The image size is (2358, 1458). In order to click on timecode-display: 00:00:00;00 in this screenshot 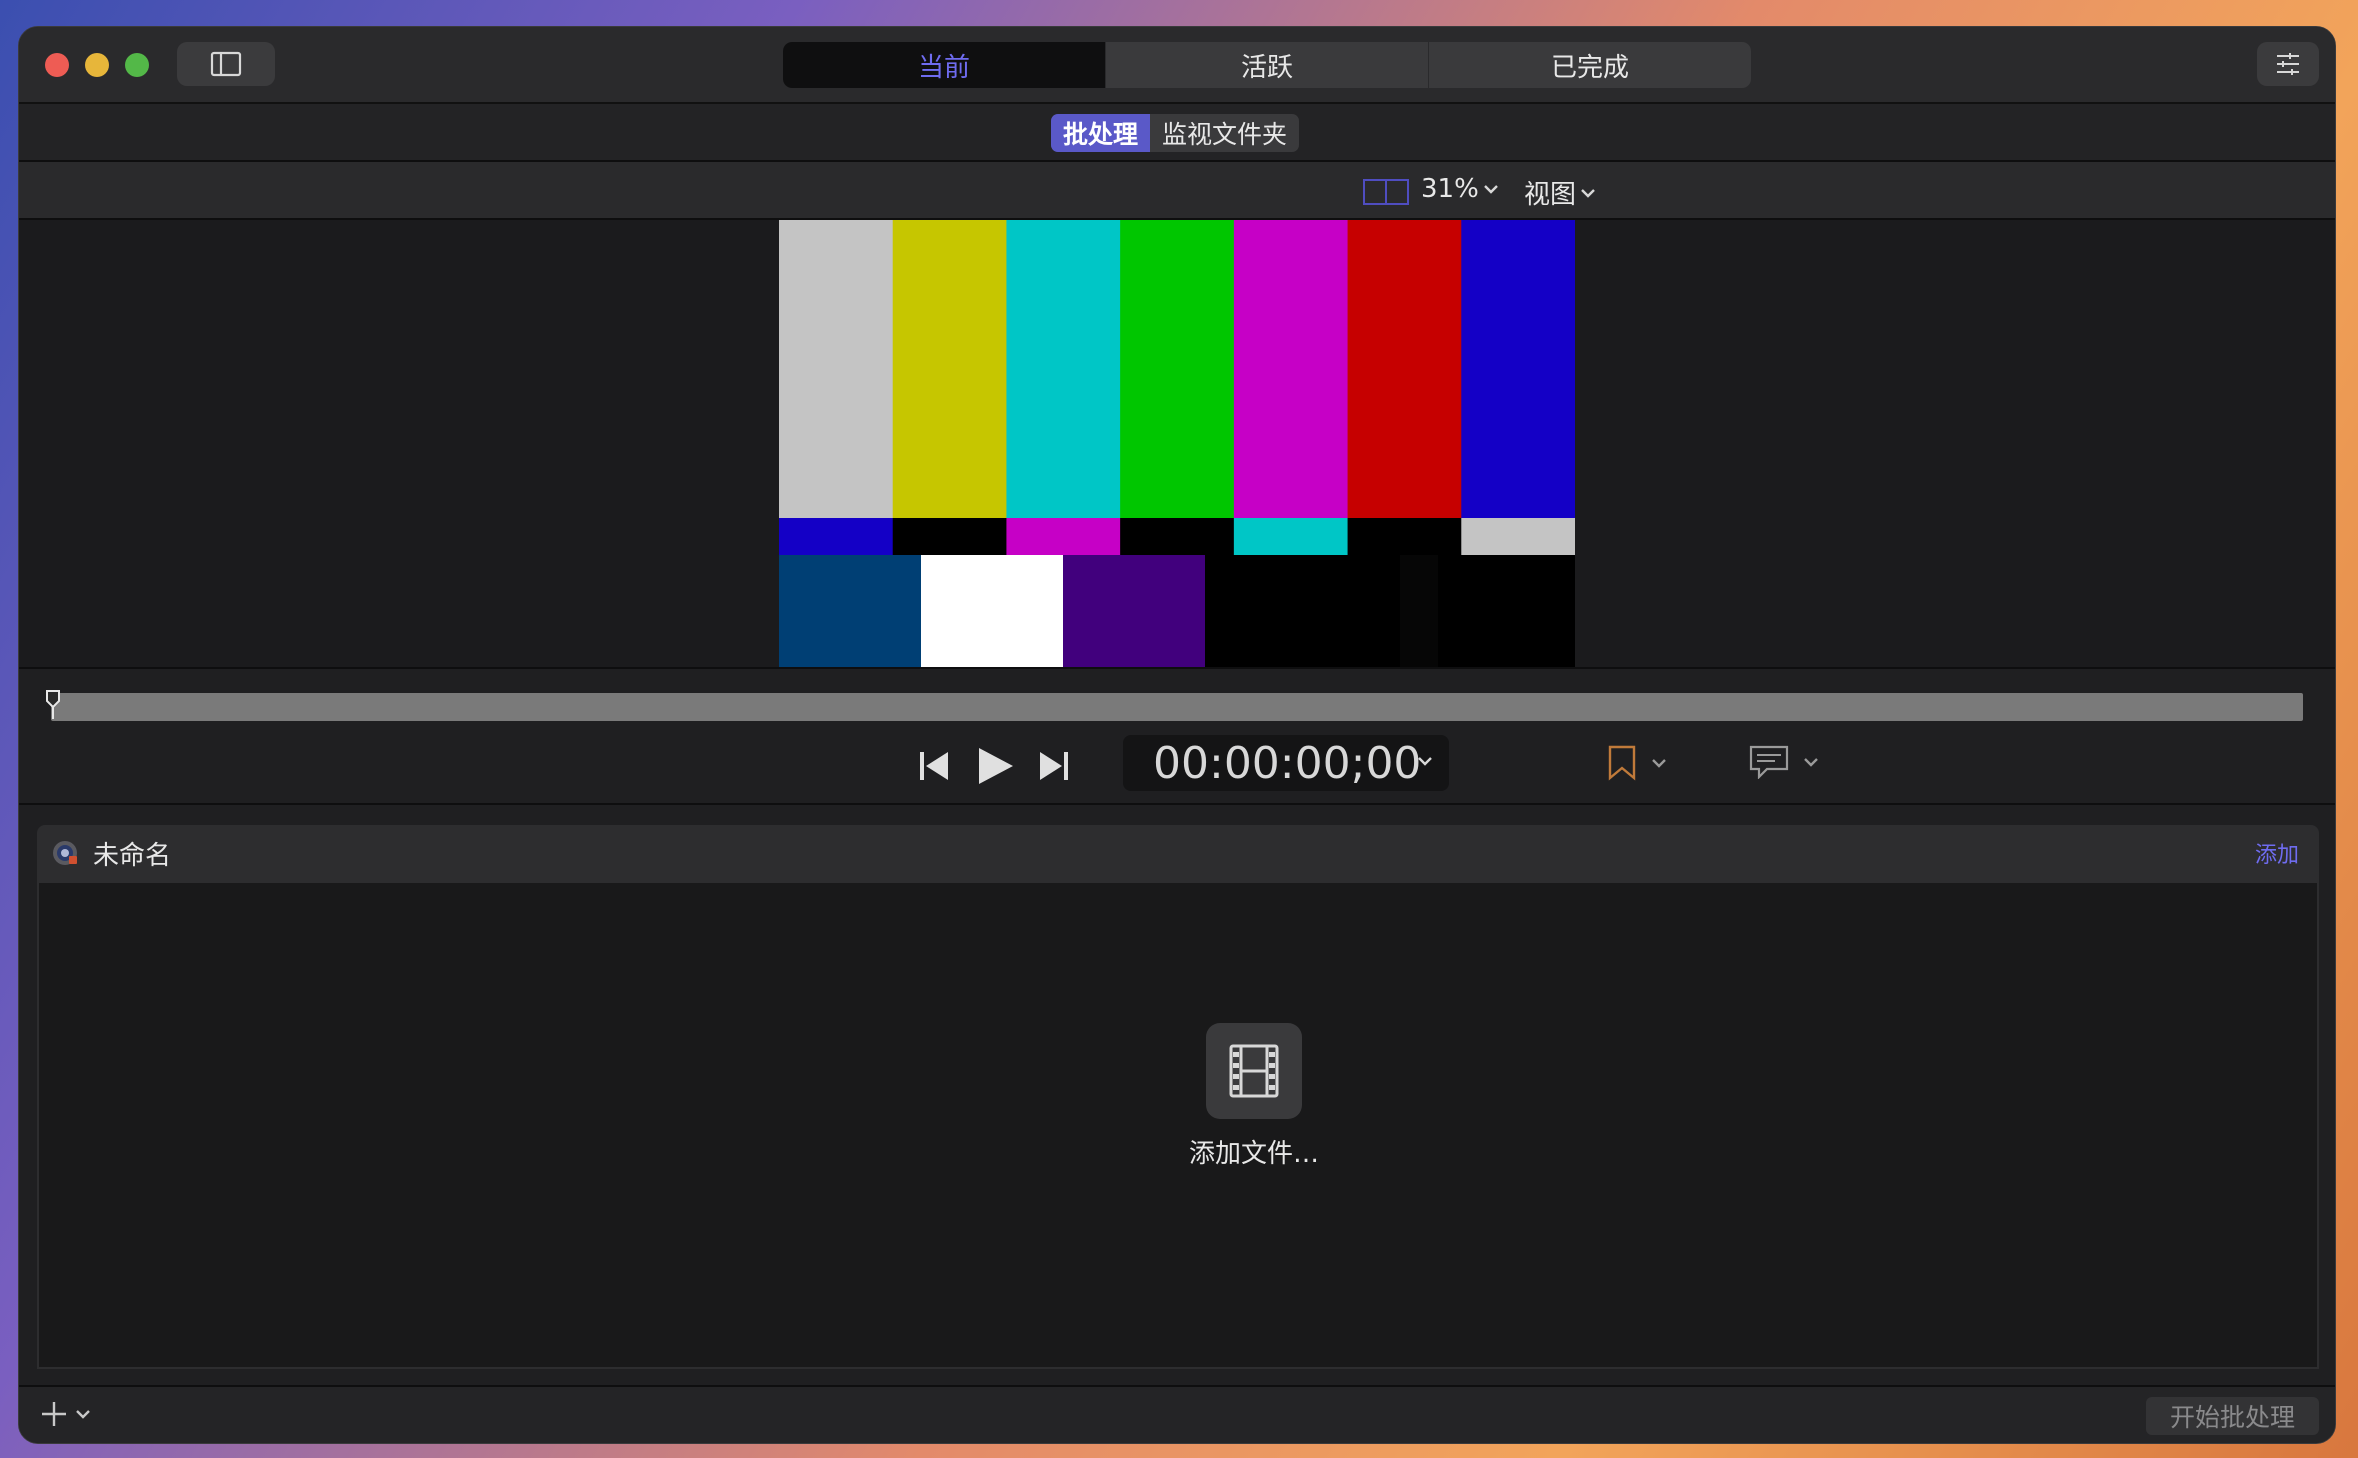, I will do `click(1286, 763)`.